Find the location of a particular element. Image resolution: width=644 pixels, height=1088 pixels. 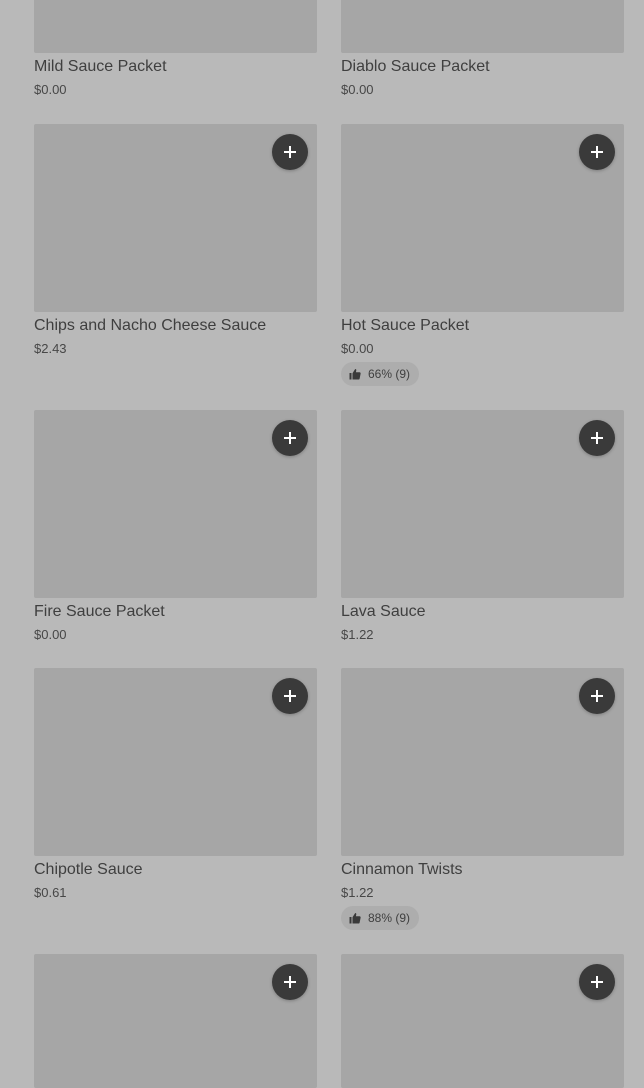

item-name: Lava Sauce is located at coordinates (383, 611).